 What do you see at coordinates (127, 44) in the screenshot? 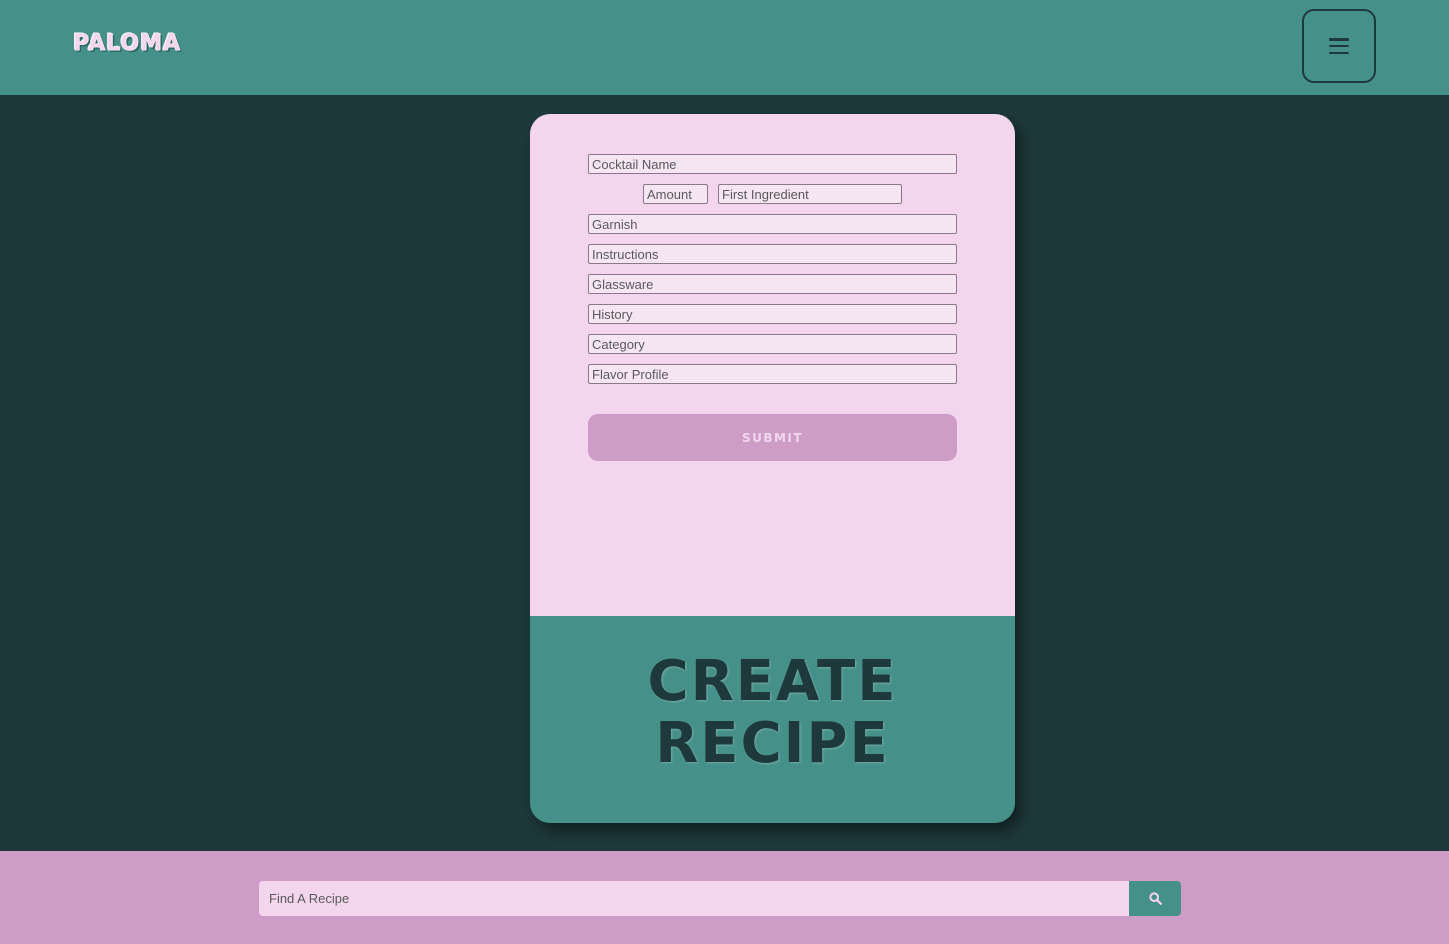
I see `site-logo: PALOMA` at bounding box center [127, 44].